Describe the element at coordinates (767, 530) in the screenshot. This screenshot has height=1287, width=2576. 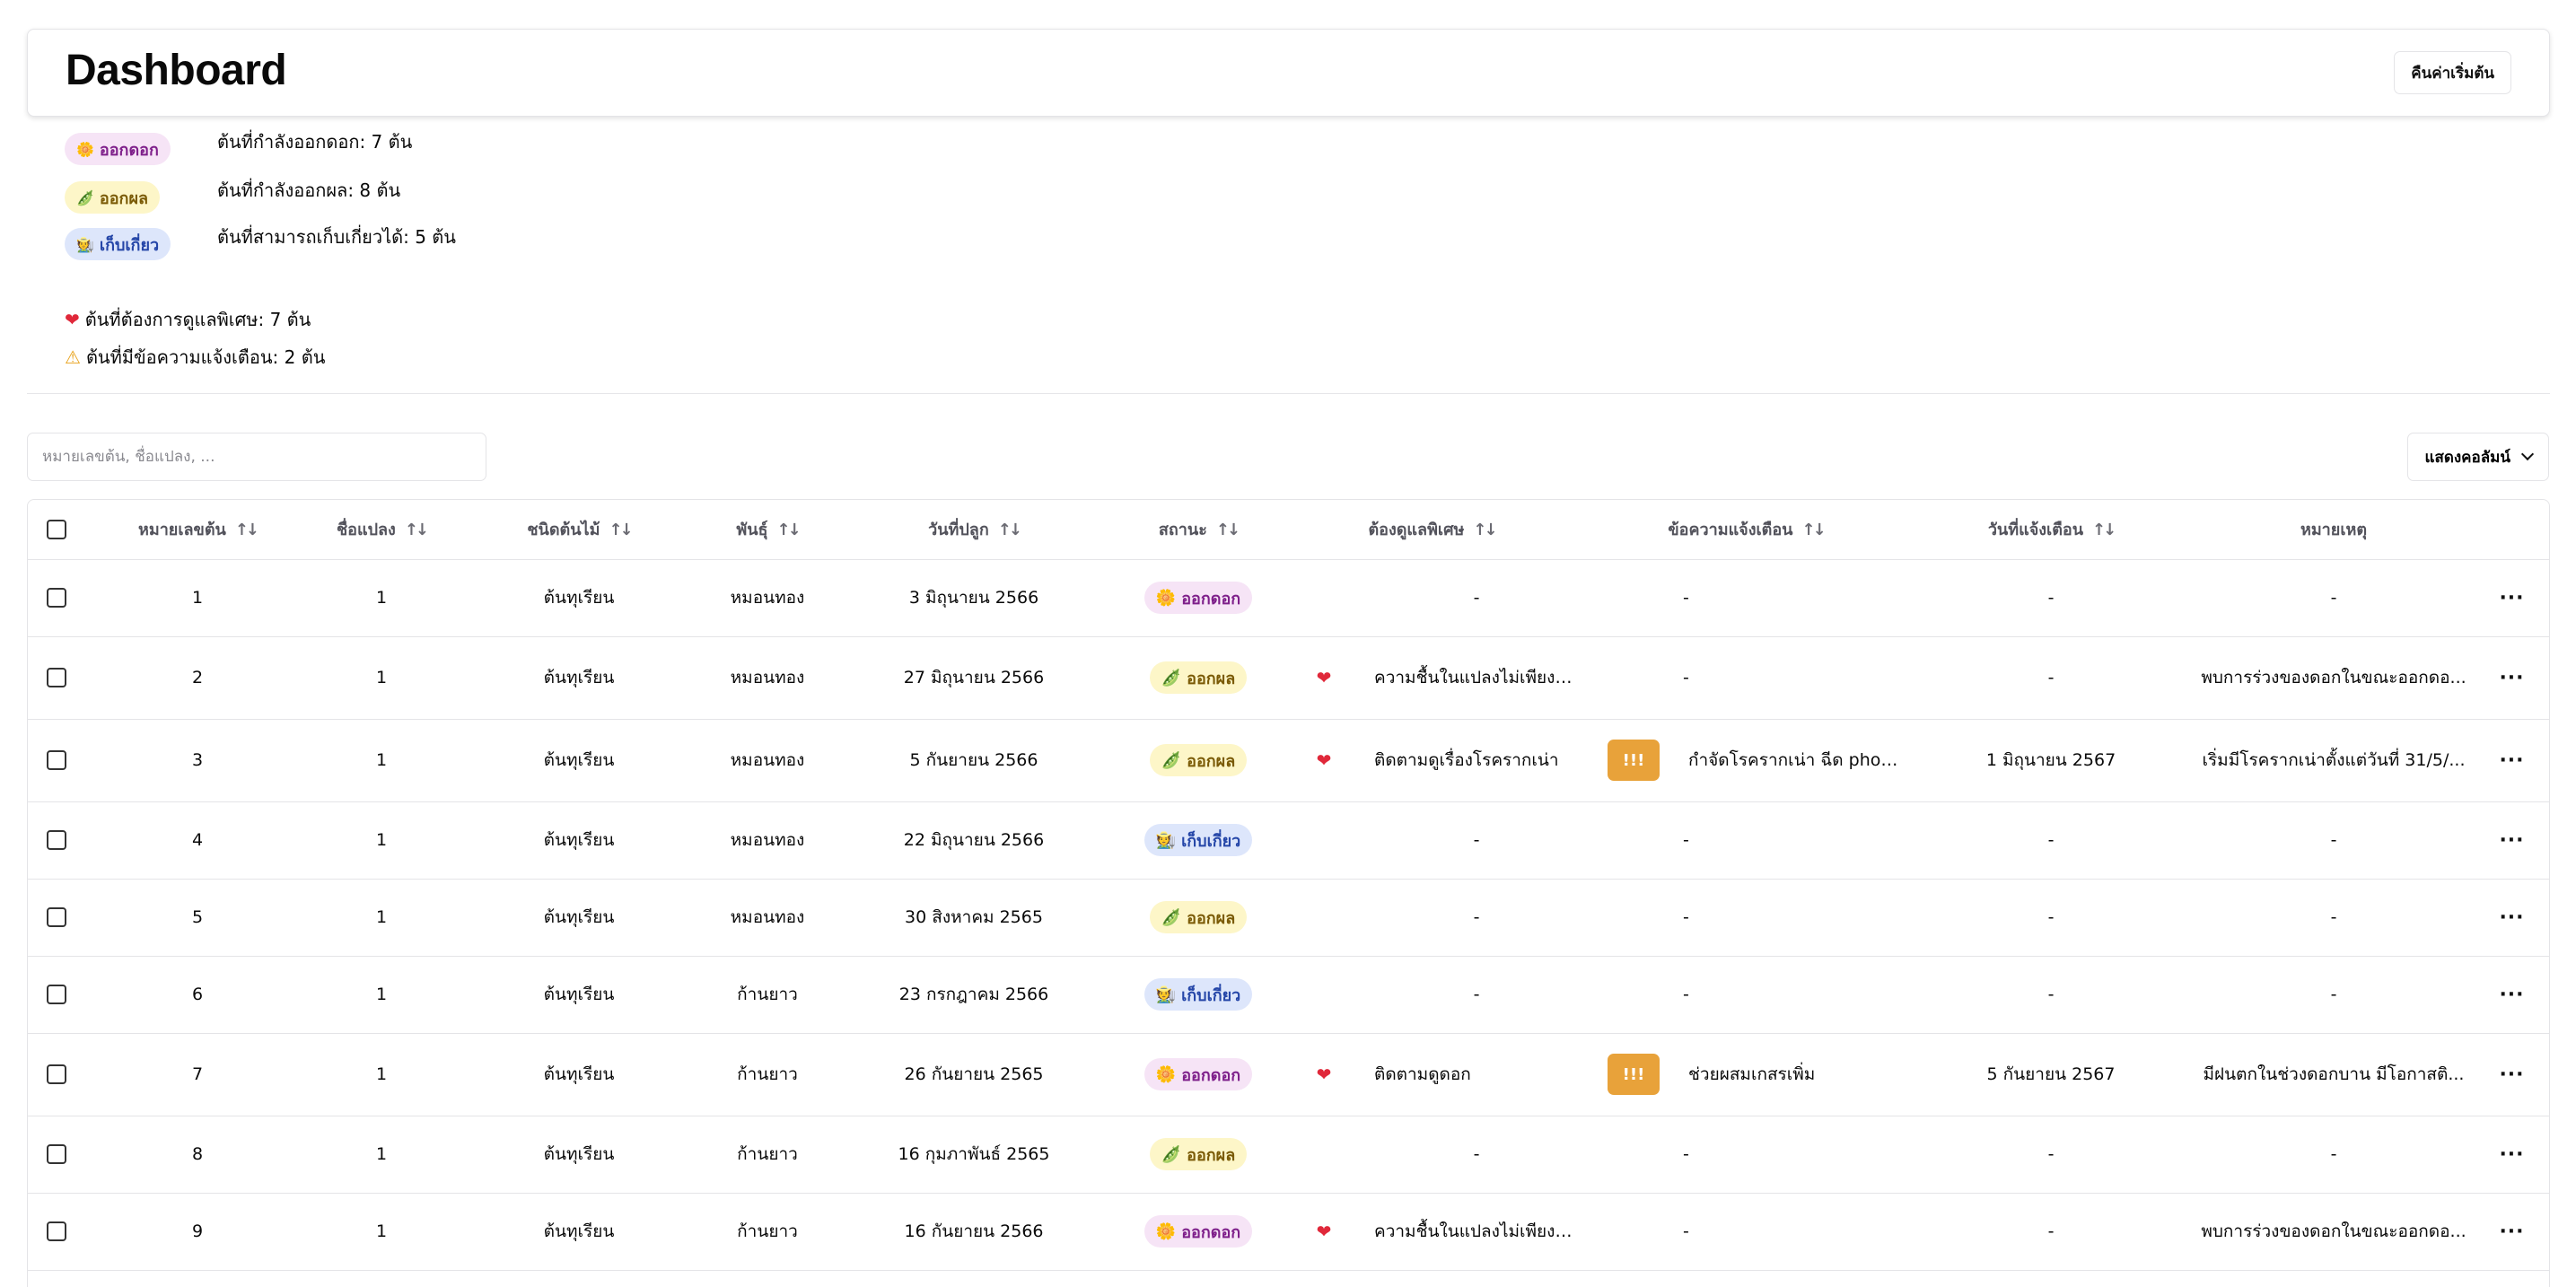
I see `column-header: พันธุ์ ↑↓` at that location.